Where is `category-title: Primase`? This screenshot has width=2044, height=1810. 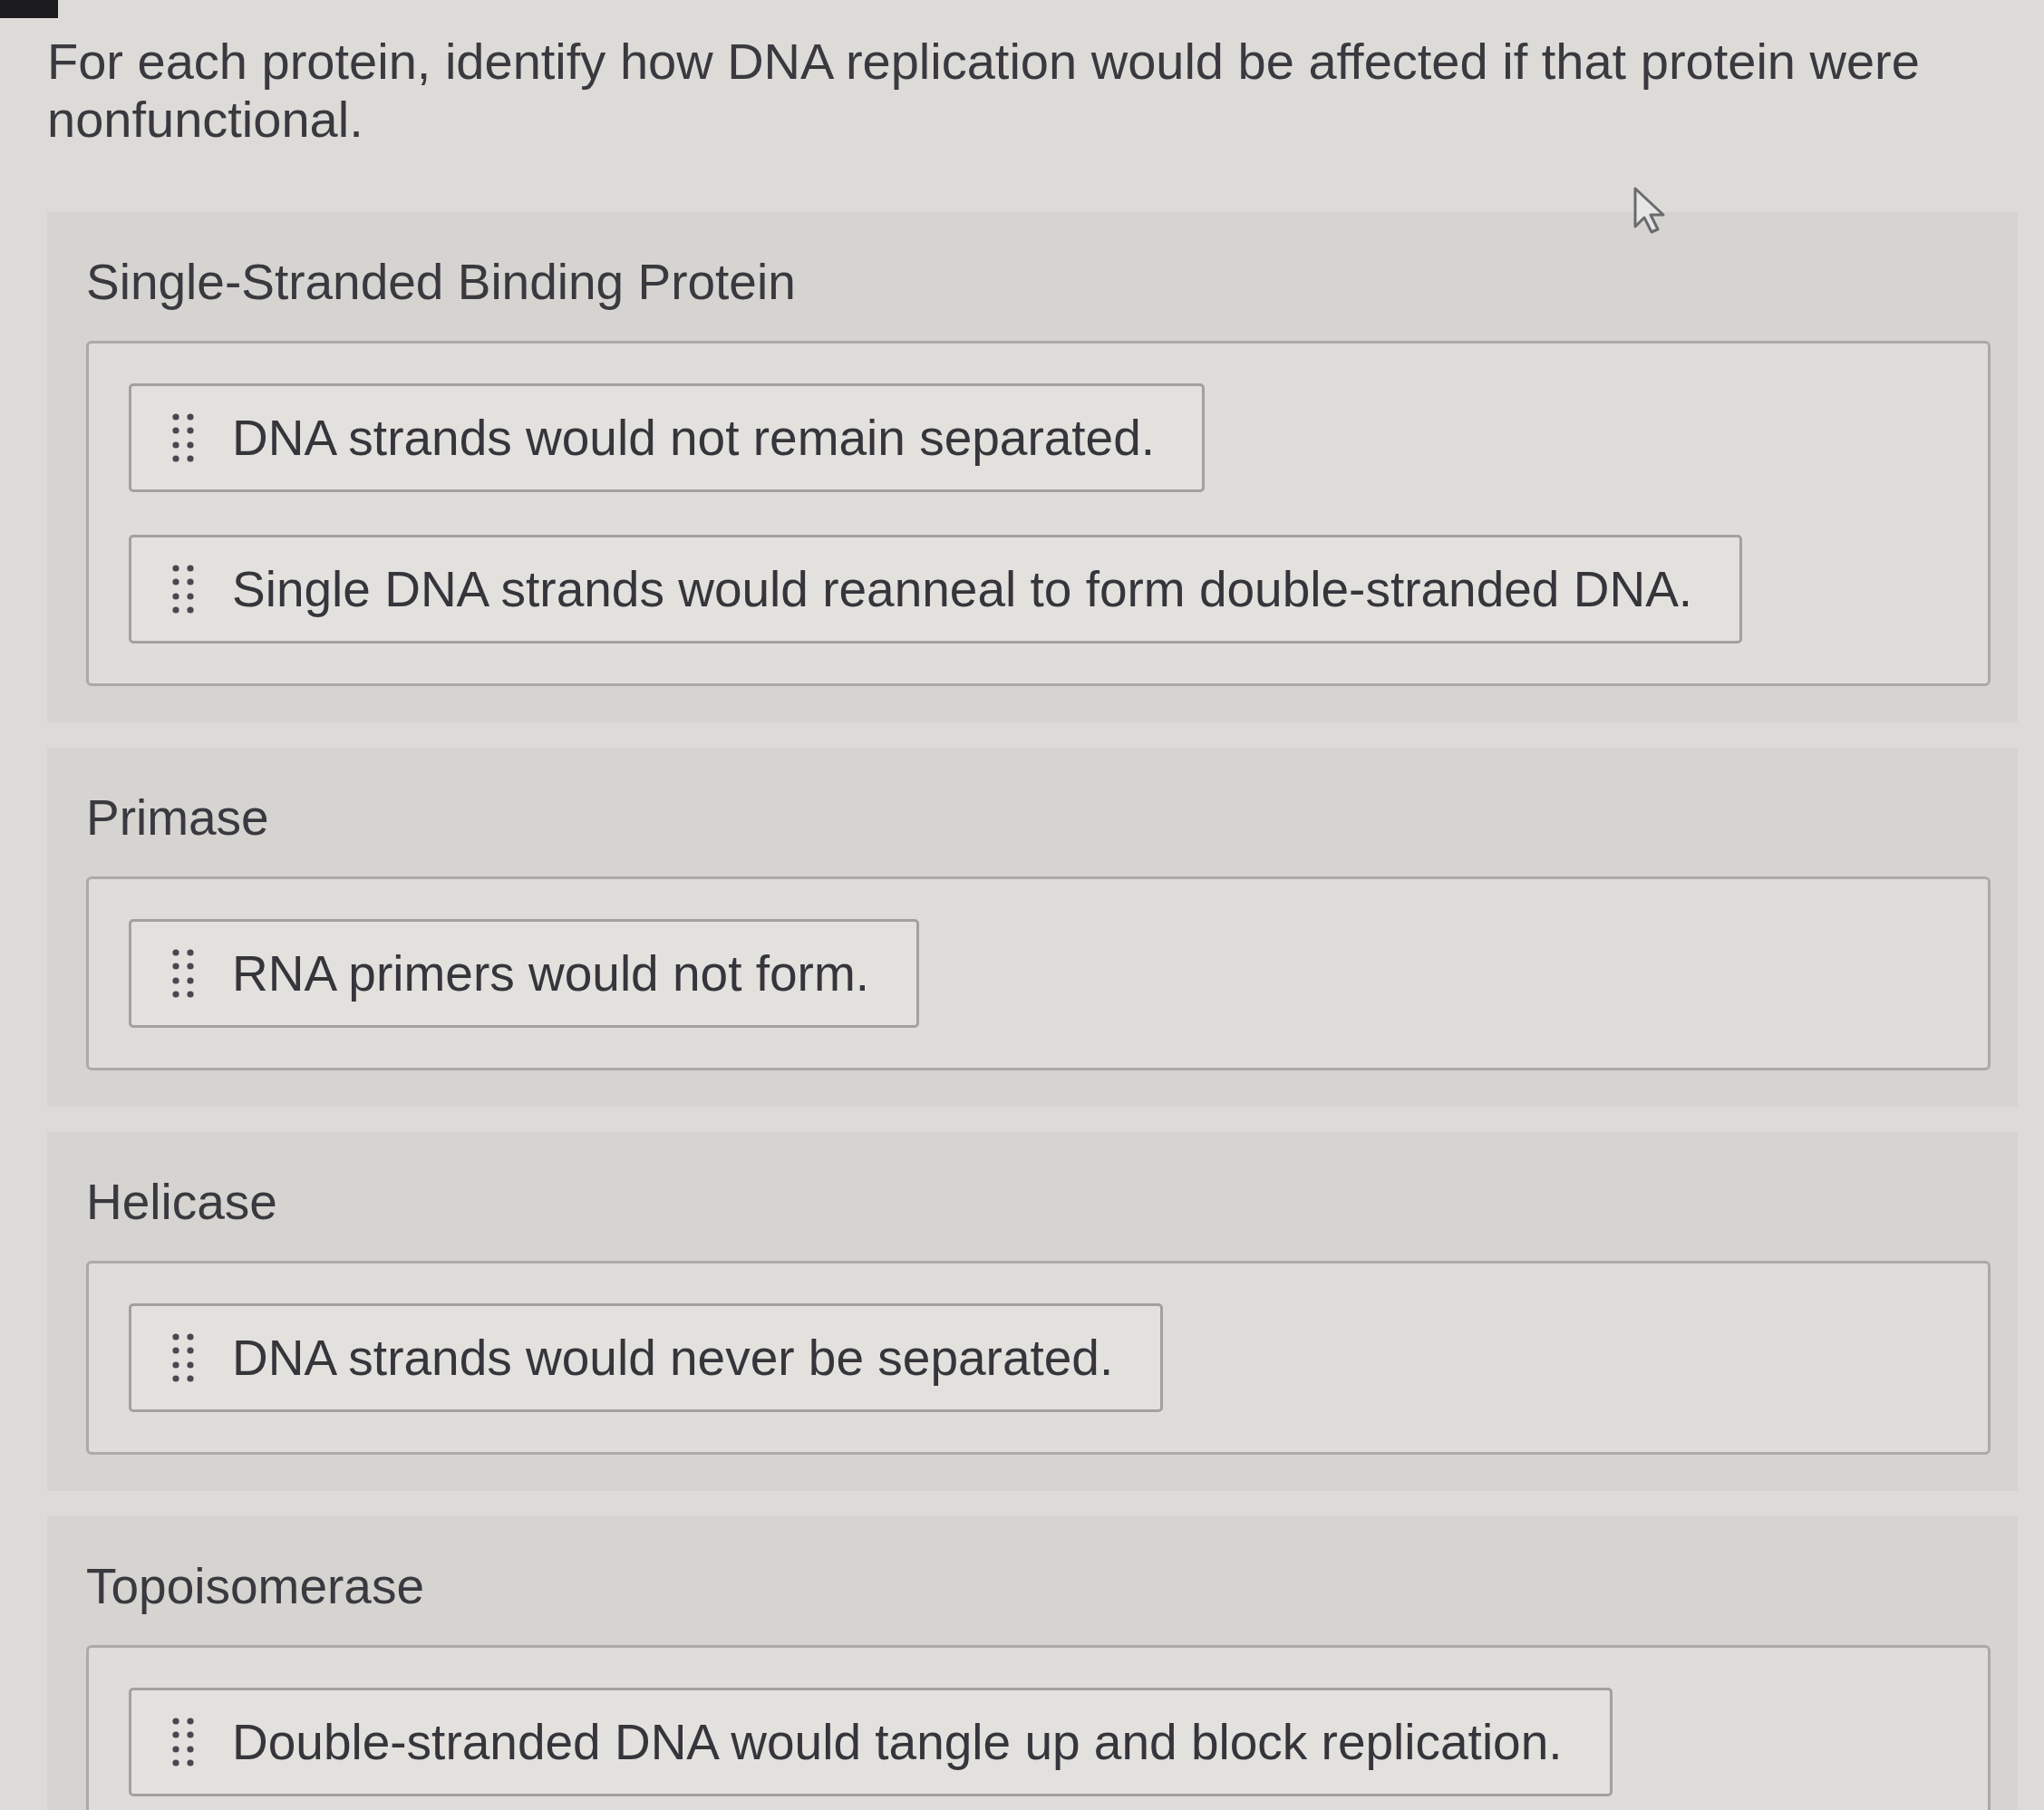 category-title: Primase is located at coordinates (177, 818).